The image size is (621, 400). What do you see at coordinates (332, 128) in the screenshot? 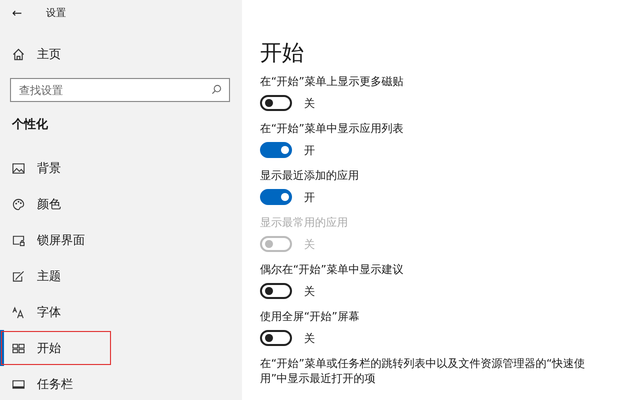
I see `setting-label: 在“开始”菜单中显示应用列表` at bounding box center [332, 128].